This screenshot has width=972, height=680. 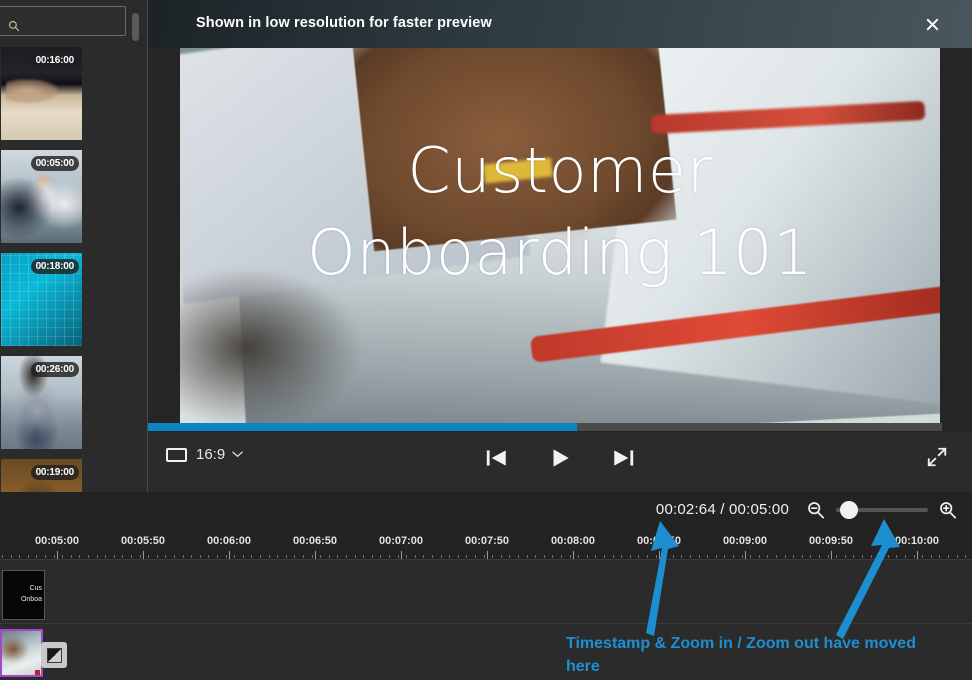 I want to click on media-item-4: 00:19:00, so click(x=41, y=475).